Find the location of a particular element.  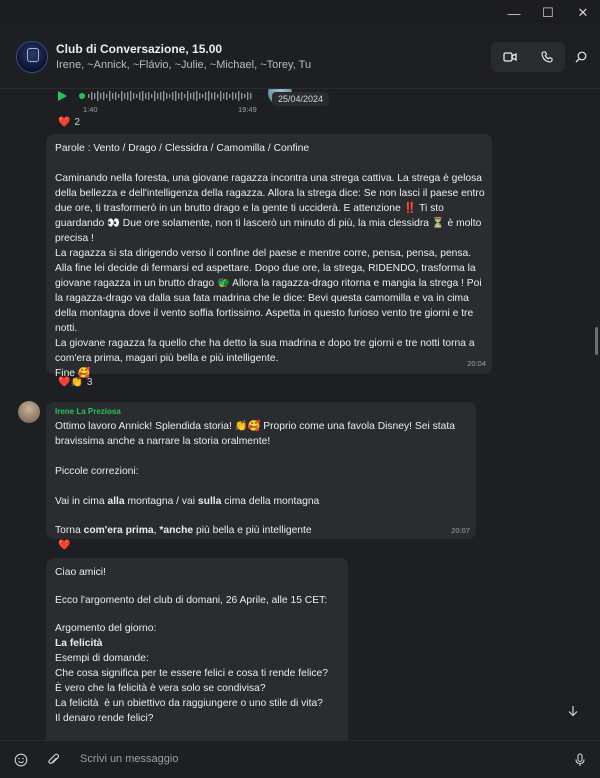

phone-icon is located at coordinates (546, 57).